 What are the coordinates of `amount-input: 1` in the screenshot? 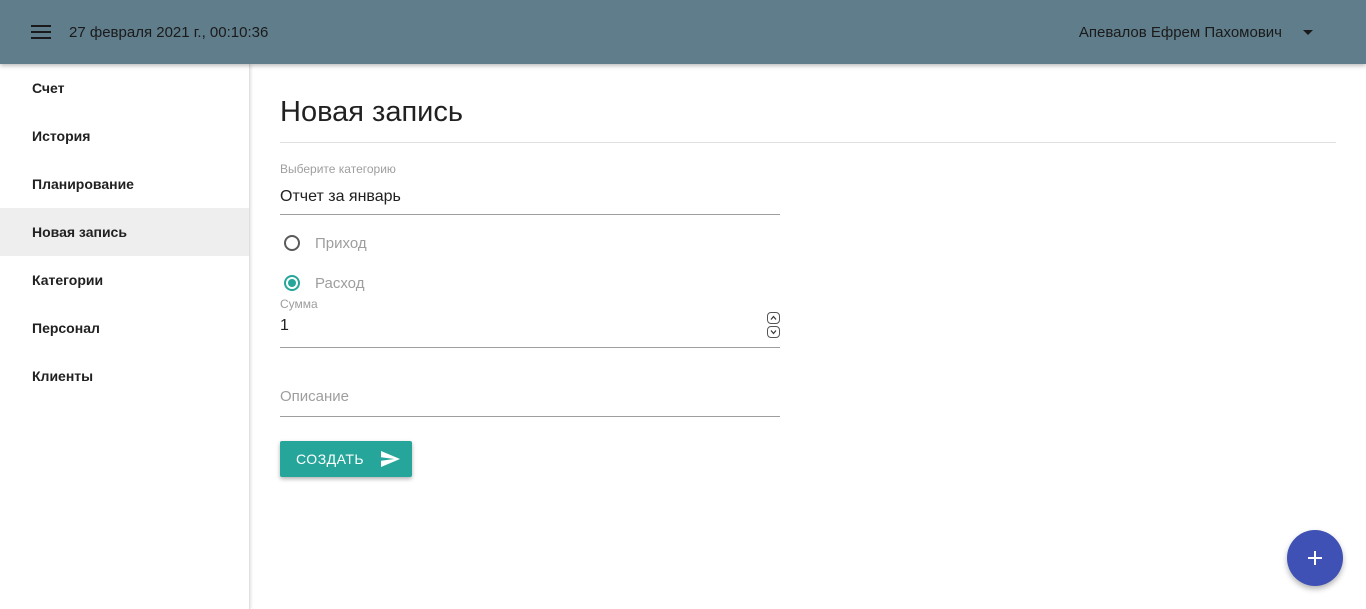 It's located at (530, 329).